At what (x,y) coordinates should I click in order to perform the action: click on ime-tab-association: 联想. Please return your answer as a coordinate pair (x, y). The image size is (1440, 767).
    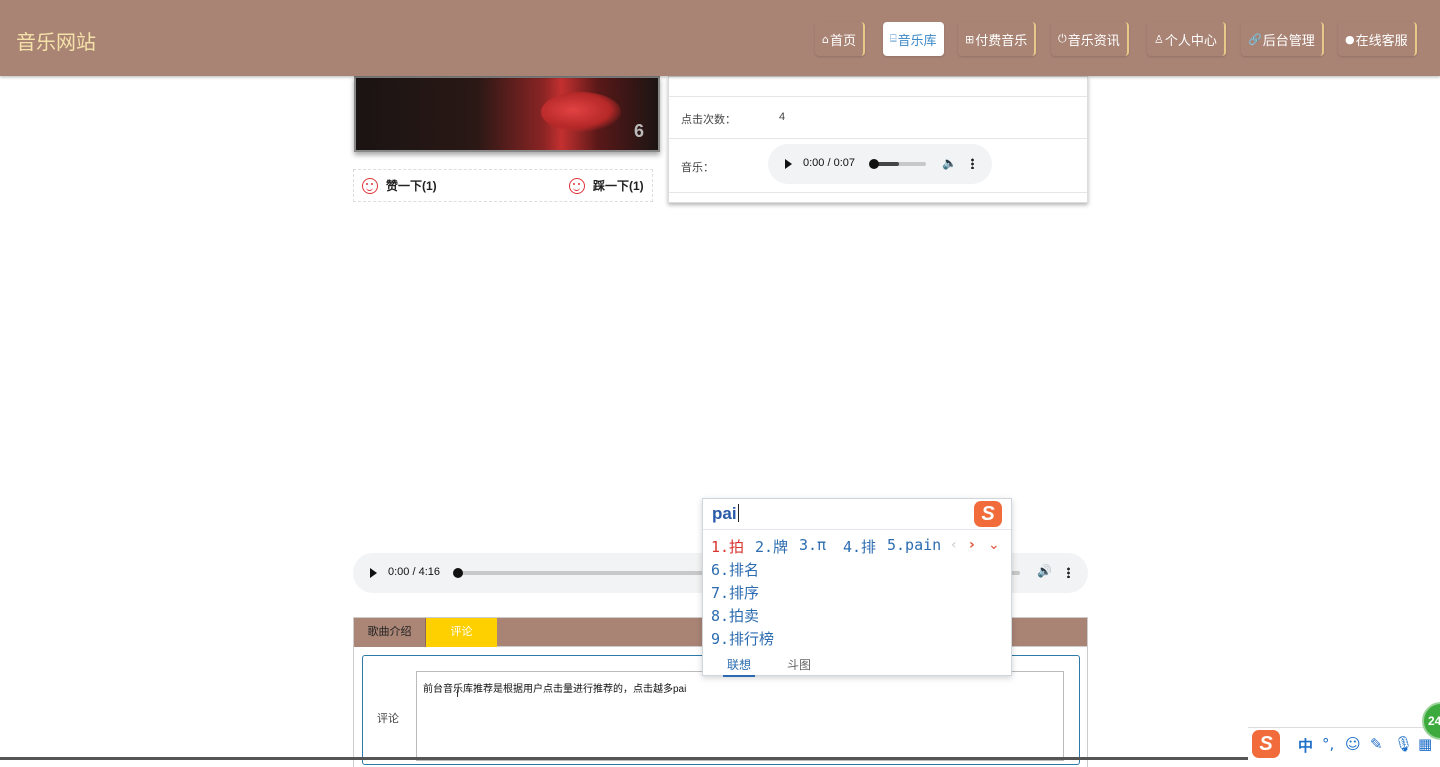
    Looking at the image, I should click on (739, 666).